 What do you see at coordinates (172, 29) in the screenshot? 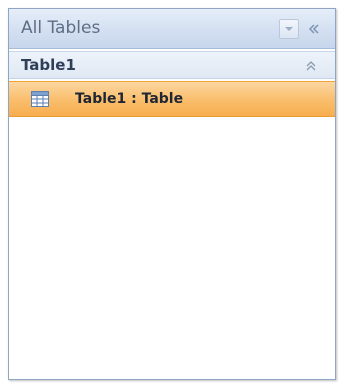
I see `navigation-pane-header: All Tables` at bounding box center [172, 29].